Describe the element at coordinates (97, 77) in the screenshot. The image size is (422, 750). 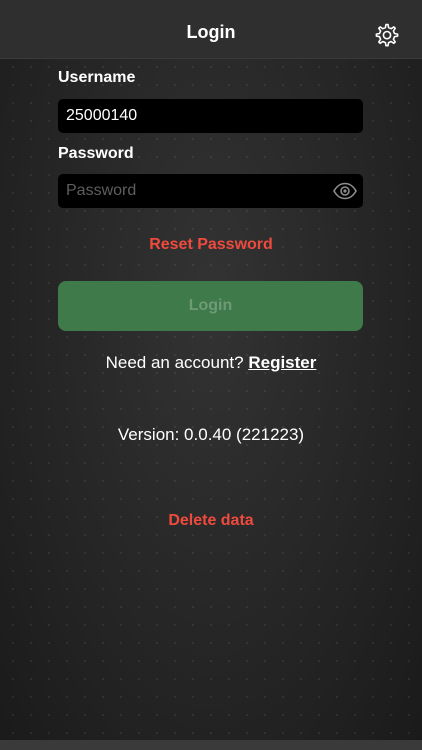
I see `username-label: Username` at that location.